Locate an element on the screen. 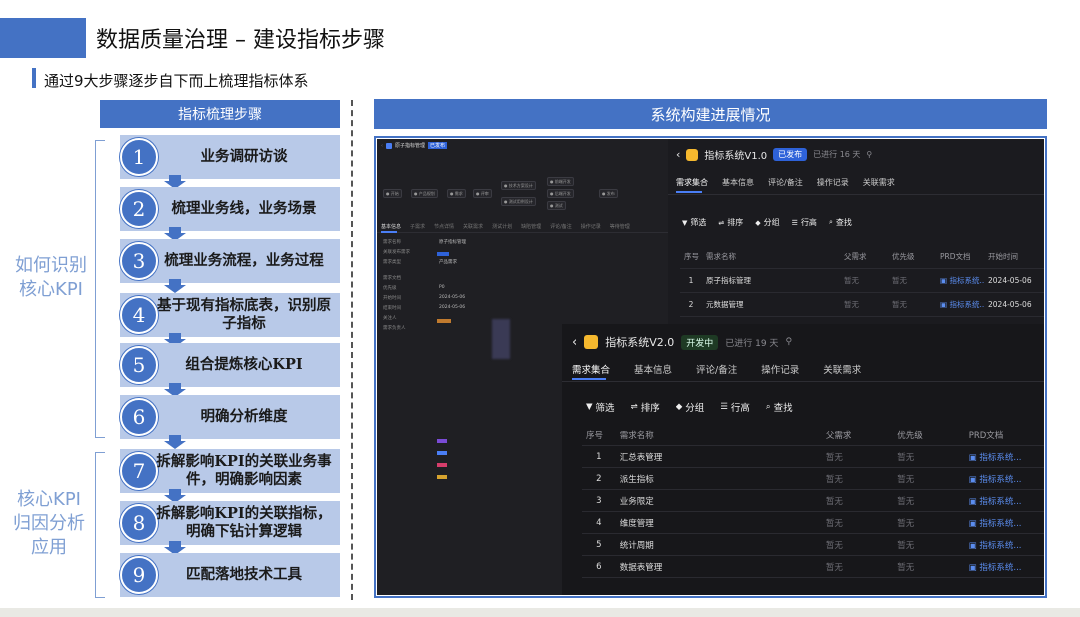  shot1-tab: 测试计划 is located at coordinates (502, 226).